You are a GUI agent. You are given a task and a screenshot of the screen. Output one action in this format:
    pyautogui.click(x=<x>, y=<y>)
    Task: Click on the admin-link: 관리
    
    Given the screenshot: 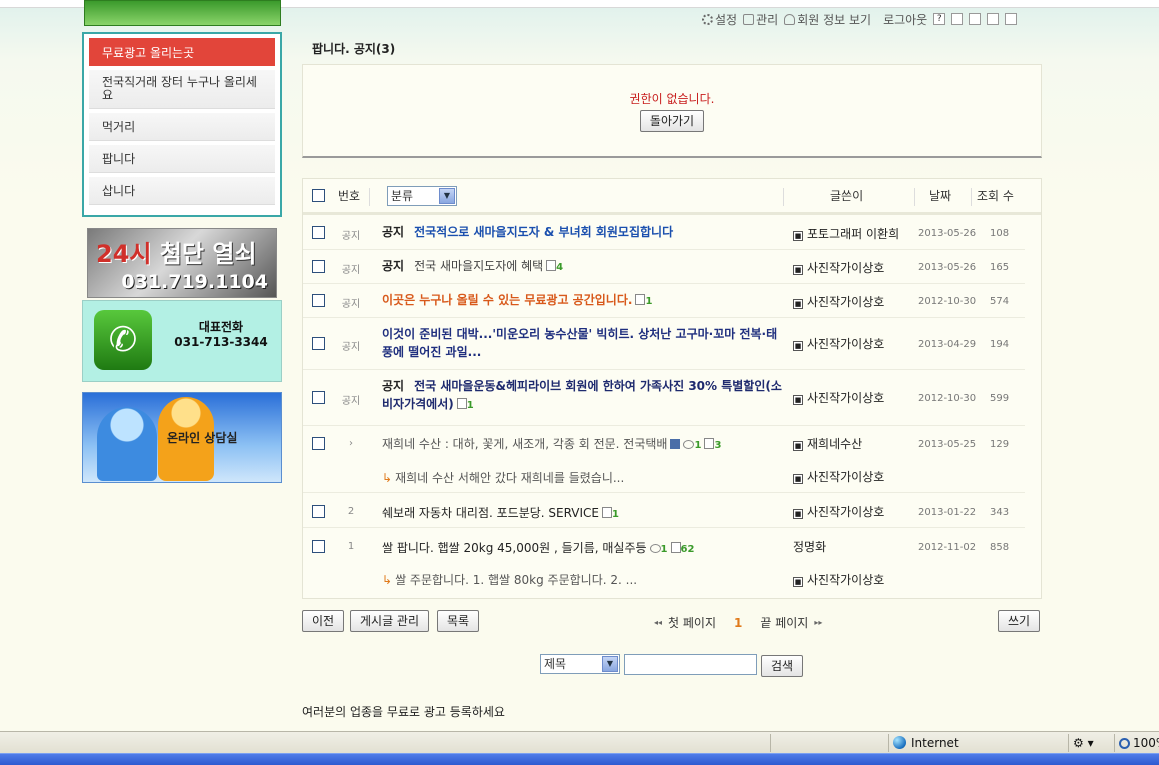 What is the action you would take?
    pyautogui.click(x=760, y=19)
    